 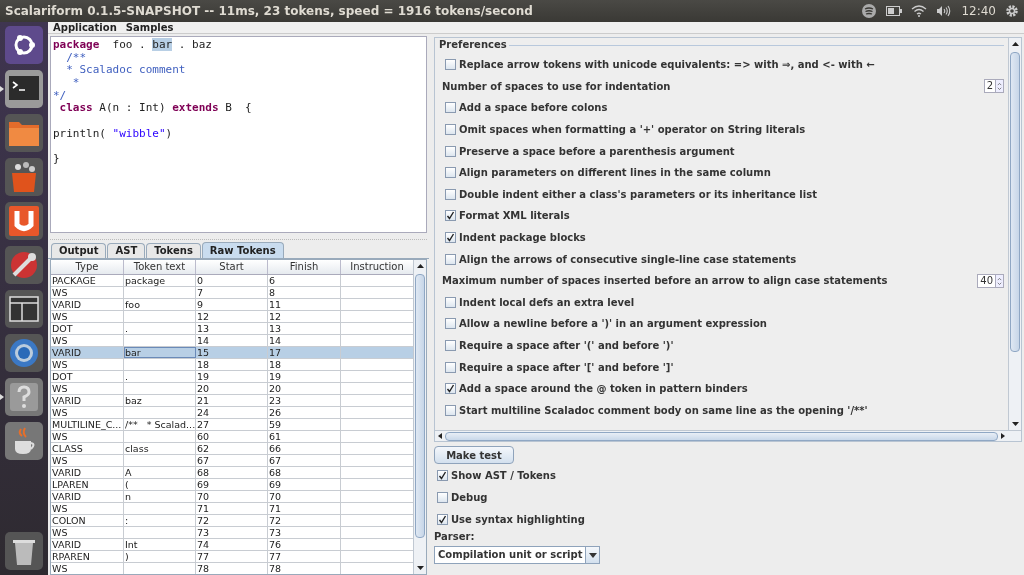 What do you see at coordinates (85, 27) in the screenshot?
I see `menu-item: Application` at bounding box center [85, 27].